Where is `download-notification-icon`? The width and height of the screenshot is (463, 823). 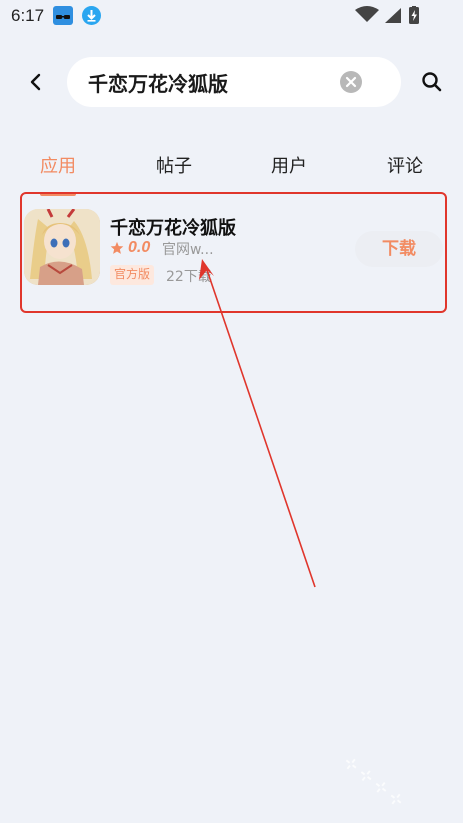 download-notification-icon is located at coordinates (91, 15).